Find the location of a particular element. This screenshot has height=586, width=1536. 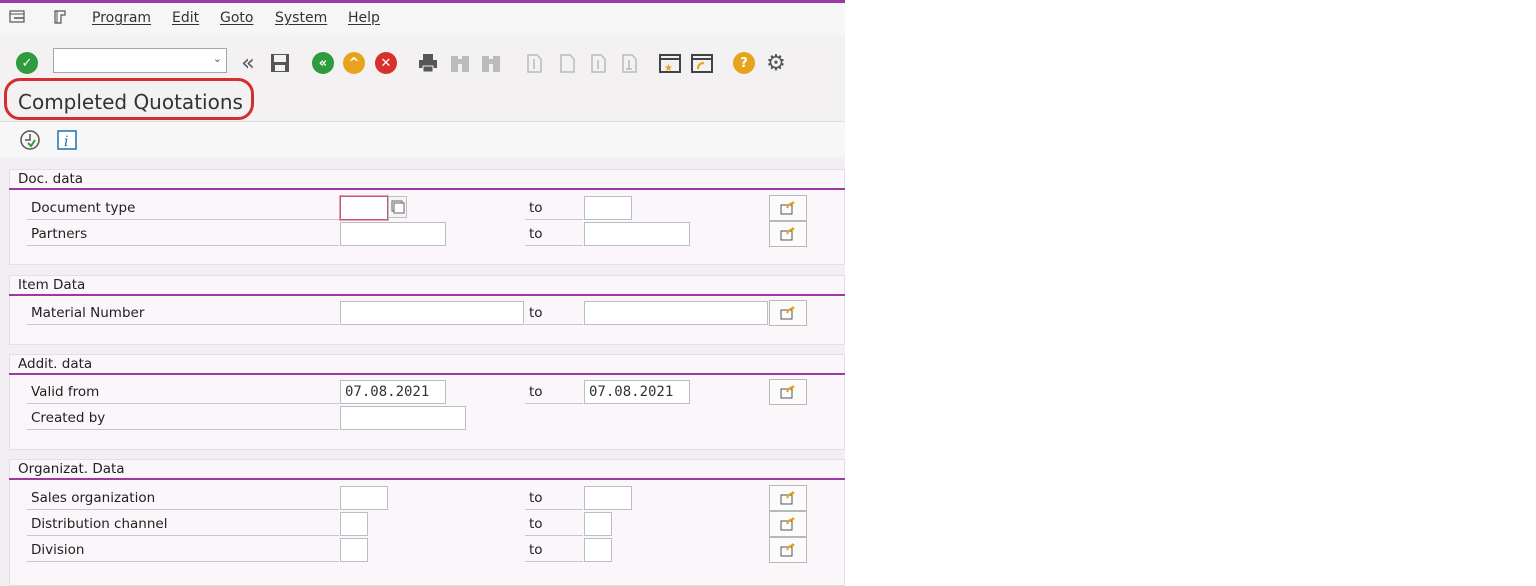

field-label: Distribution channel is located at coordinates (99, 524).